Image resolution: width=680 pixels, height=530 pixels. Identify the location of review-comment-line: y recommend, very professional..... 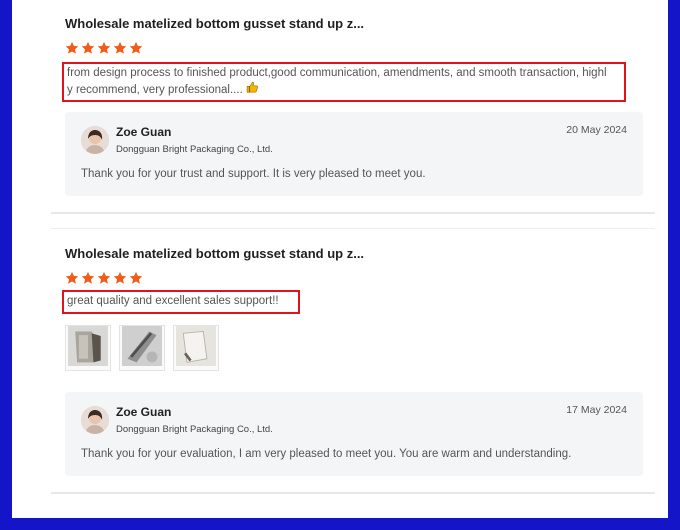
(345, 89).